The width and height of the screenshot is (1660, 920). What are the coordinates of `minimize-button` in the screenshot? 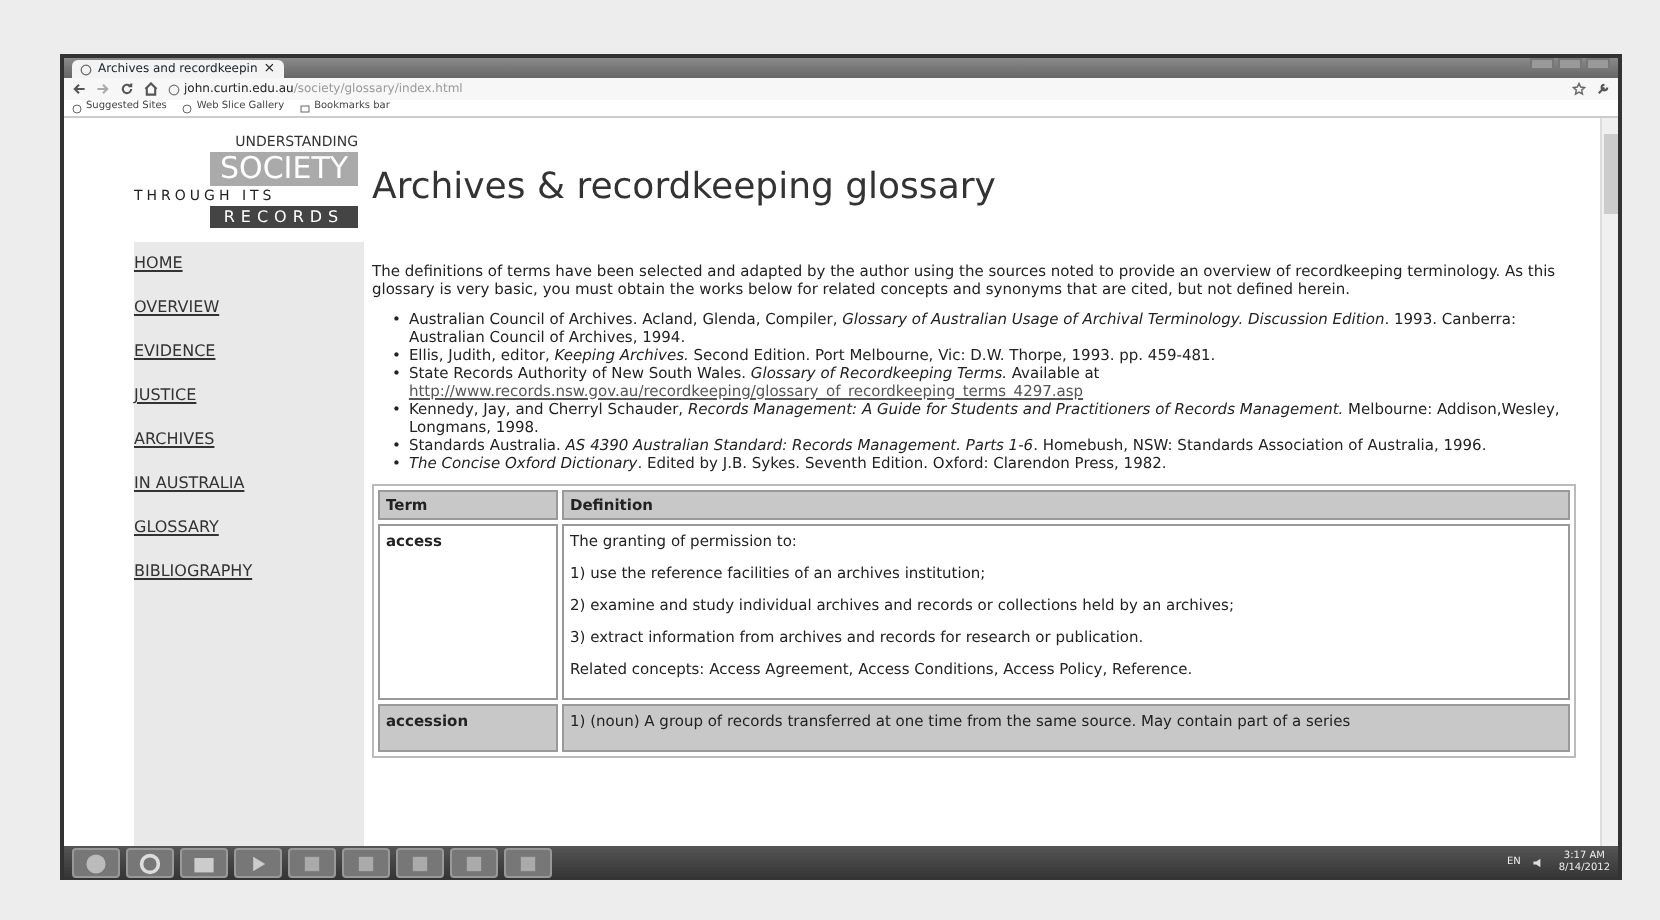 It's located at (1542, 64).